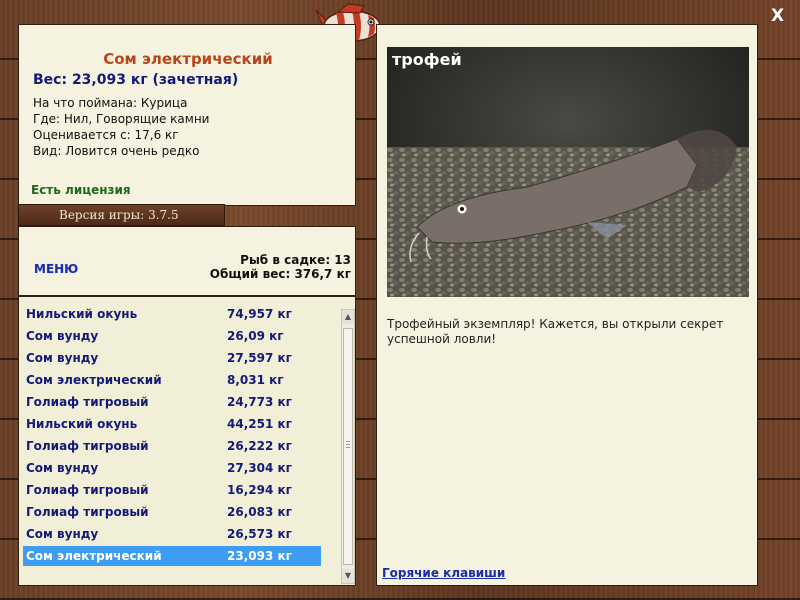 The height and width of the screenshot is (600, 800). I want to click on catch-fish-weight: 44,251 кг, so click(259, 424).